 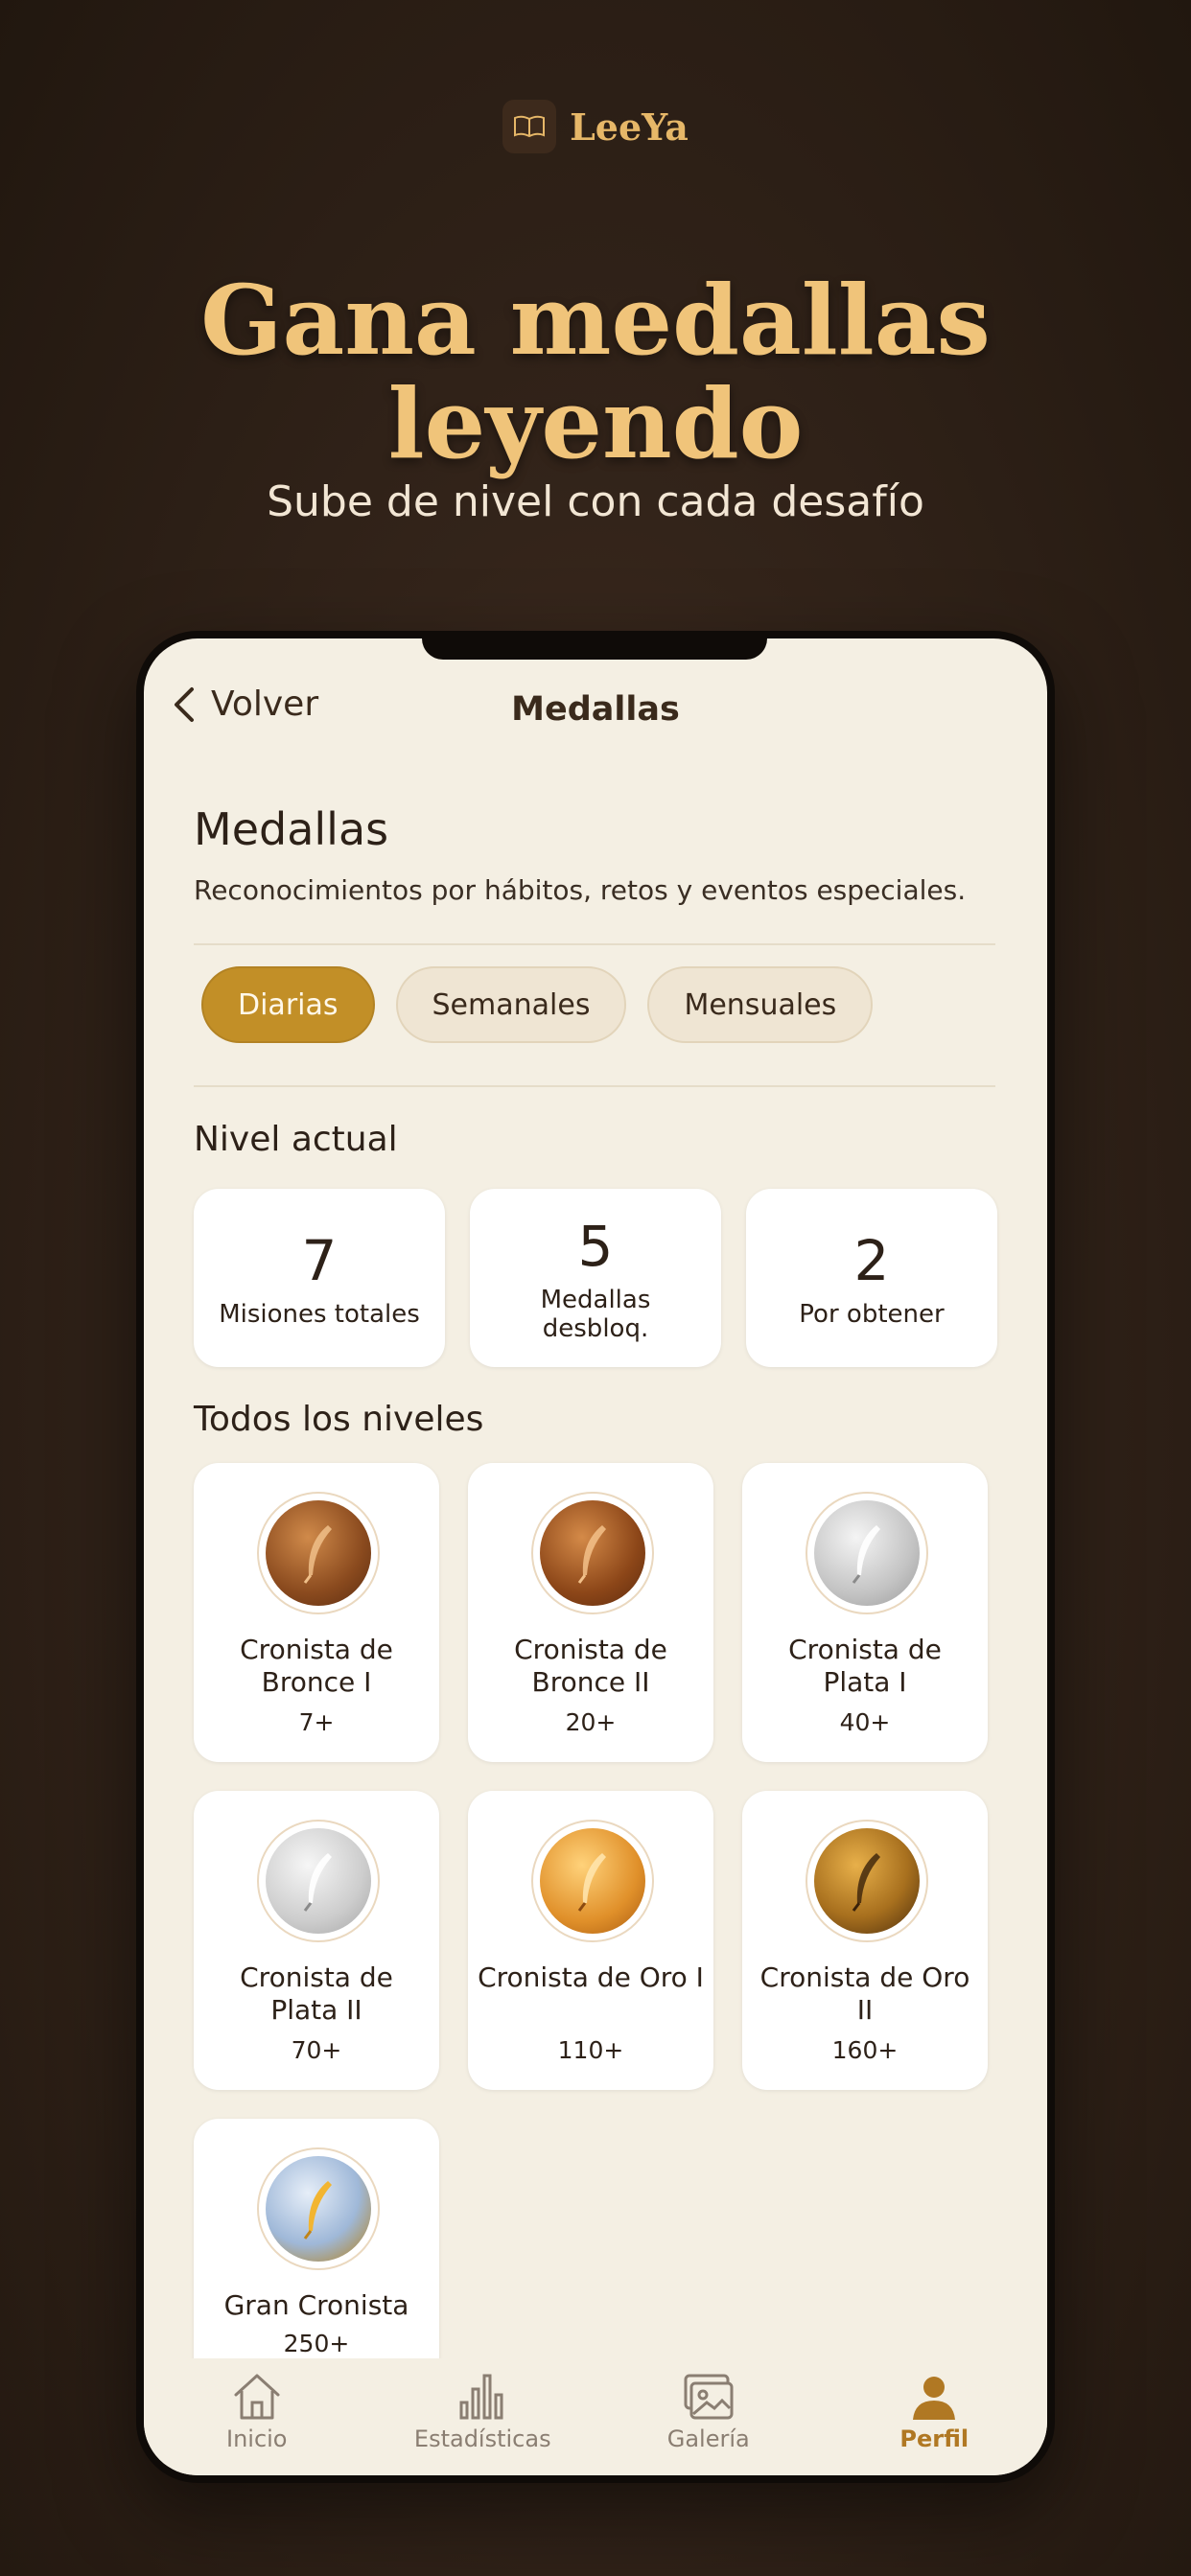 I want to click on stat-label: Medallas desbloq., so click(x=595, y=1314).